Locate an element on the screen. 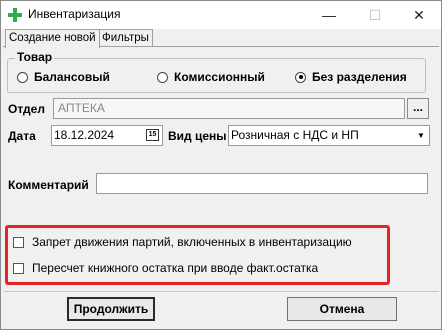  date-field: 18.12.2024 15 is located at coordinates (107, 135).